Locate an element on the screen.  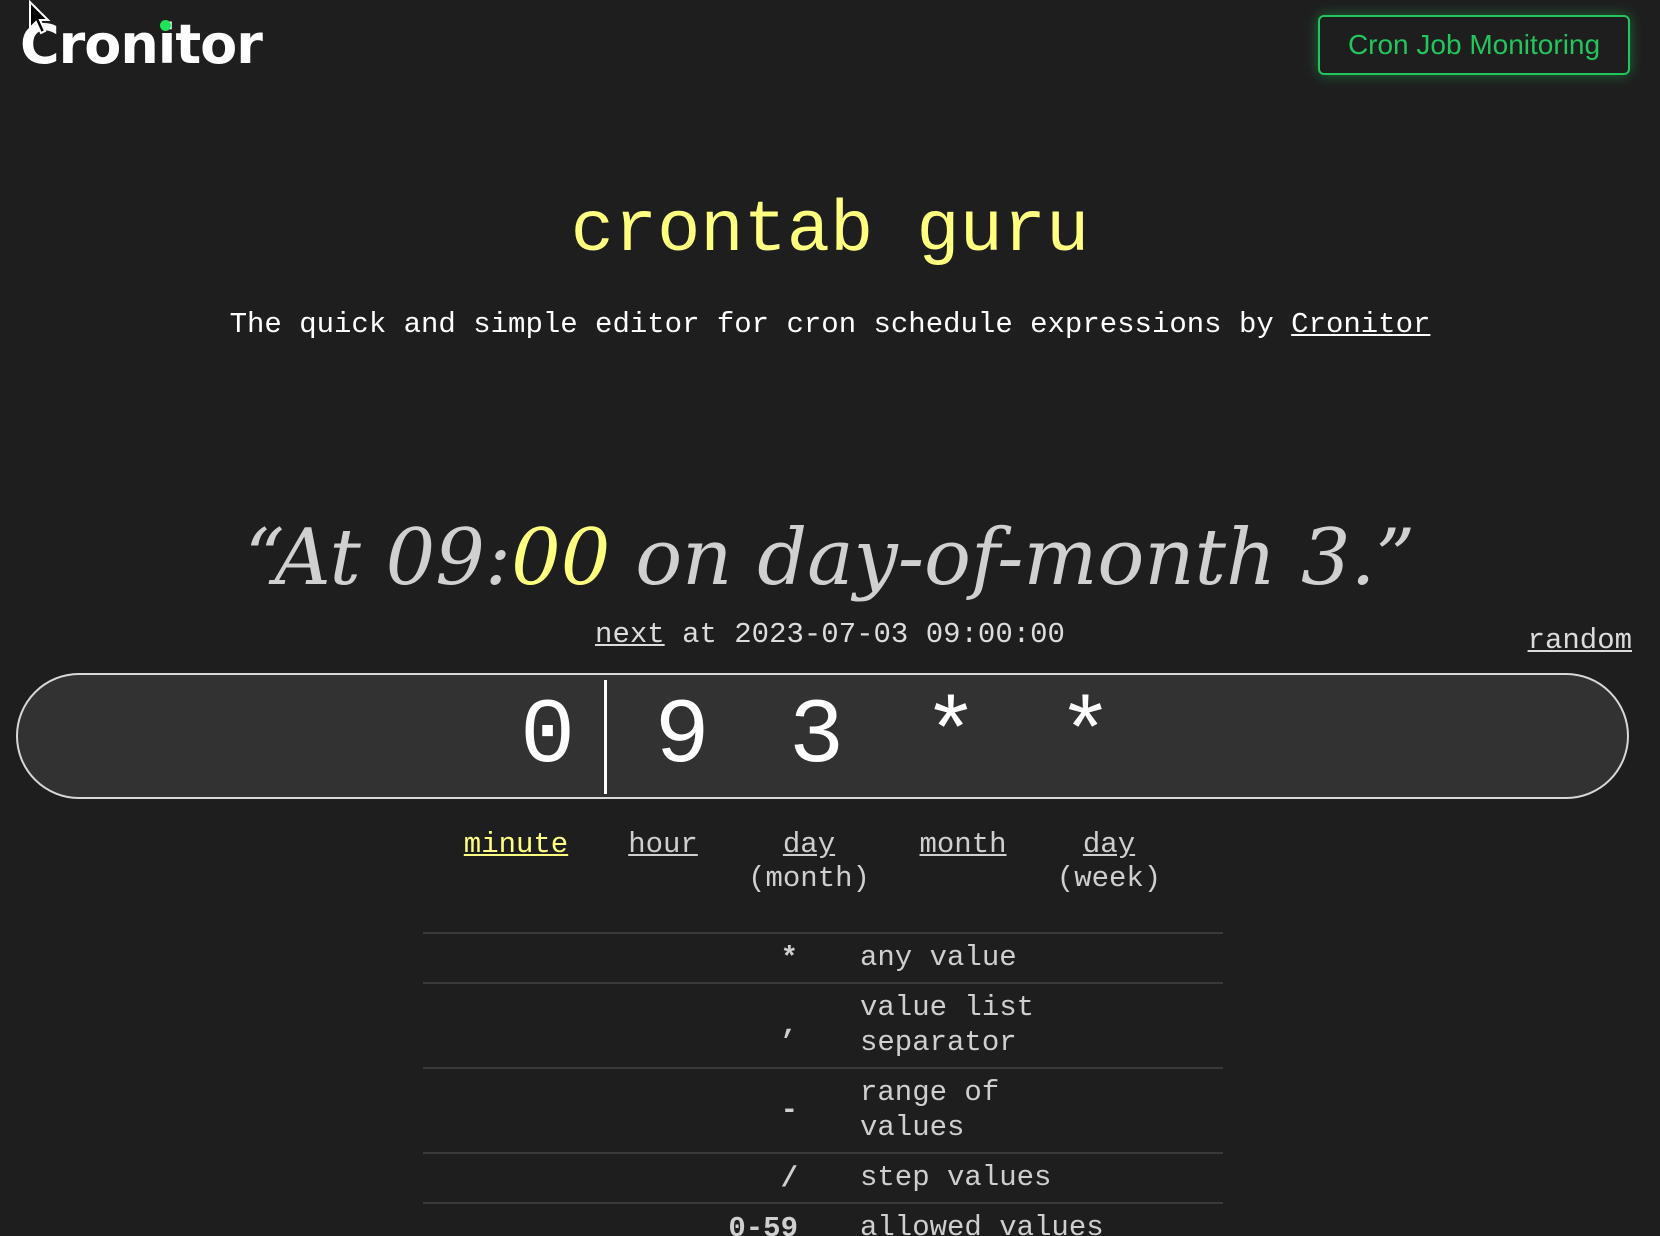
field-label-minute: minute is located at coordinates (516, 845).